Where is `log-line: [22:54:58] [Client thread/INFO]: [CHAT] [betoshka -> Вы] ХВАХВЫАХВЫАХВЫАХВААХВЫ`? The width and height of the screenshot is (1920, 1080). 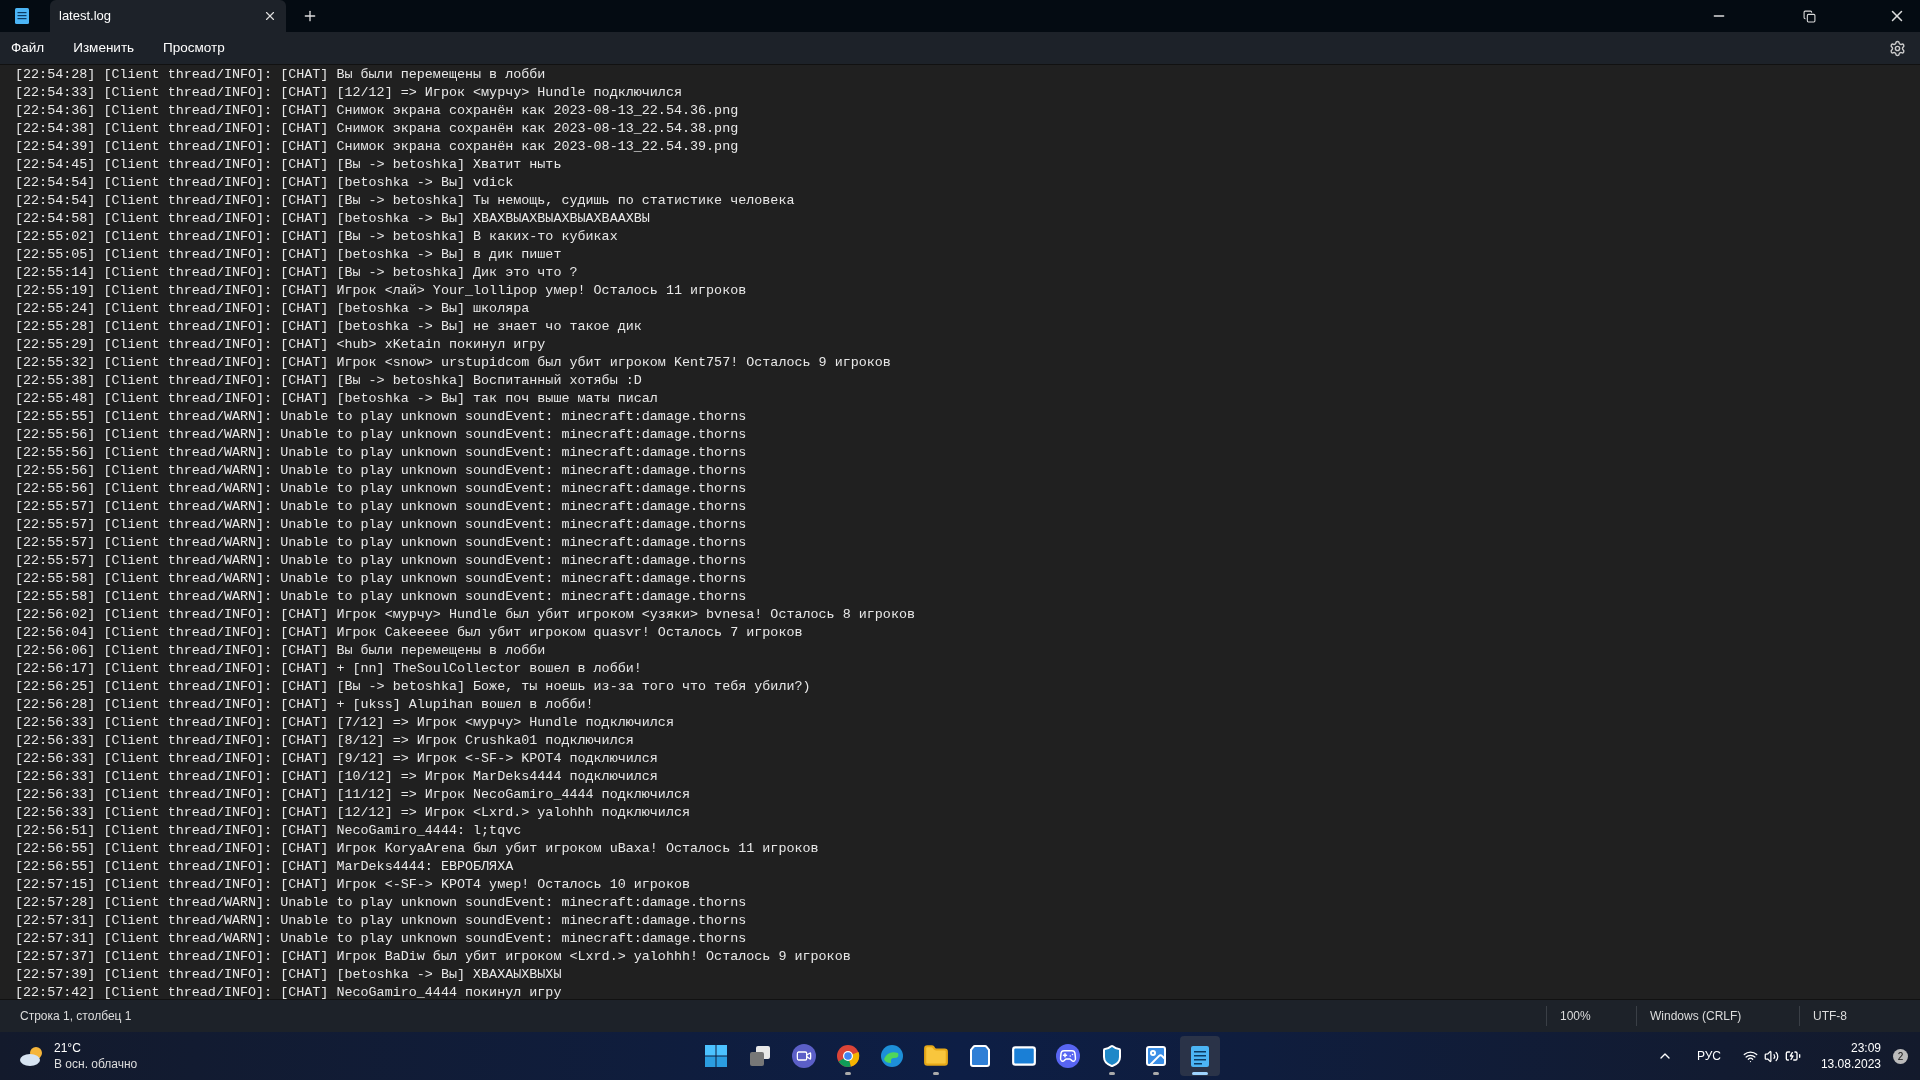
log-line: [22:54:58] [Client thread/INFO]: [CHAT] [betoshka -> Вы] ХВАХВЫАХВЫАХВЫАХВААХВЫ is located at coordinates (332, 219).